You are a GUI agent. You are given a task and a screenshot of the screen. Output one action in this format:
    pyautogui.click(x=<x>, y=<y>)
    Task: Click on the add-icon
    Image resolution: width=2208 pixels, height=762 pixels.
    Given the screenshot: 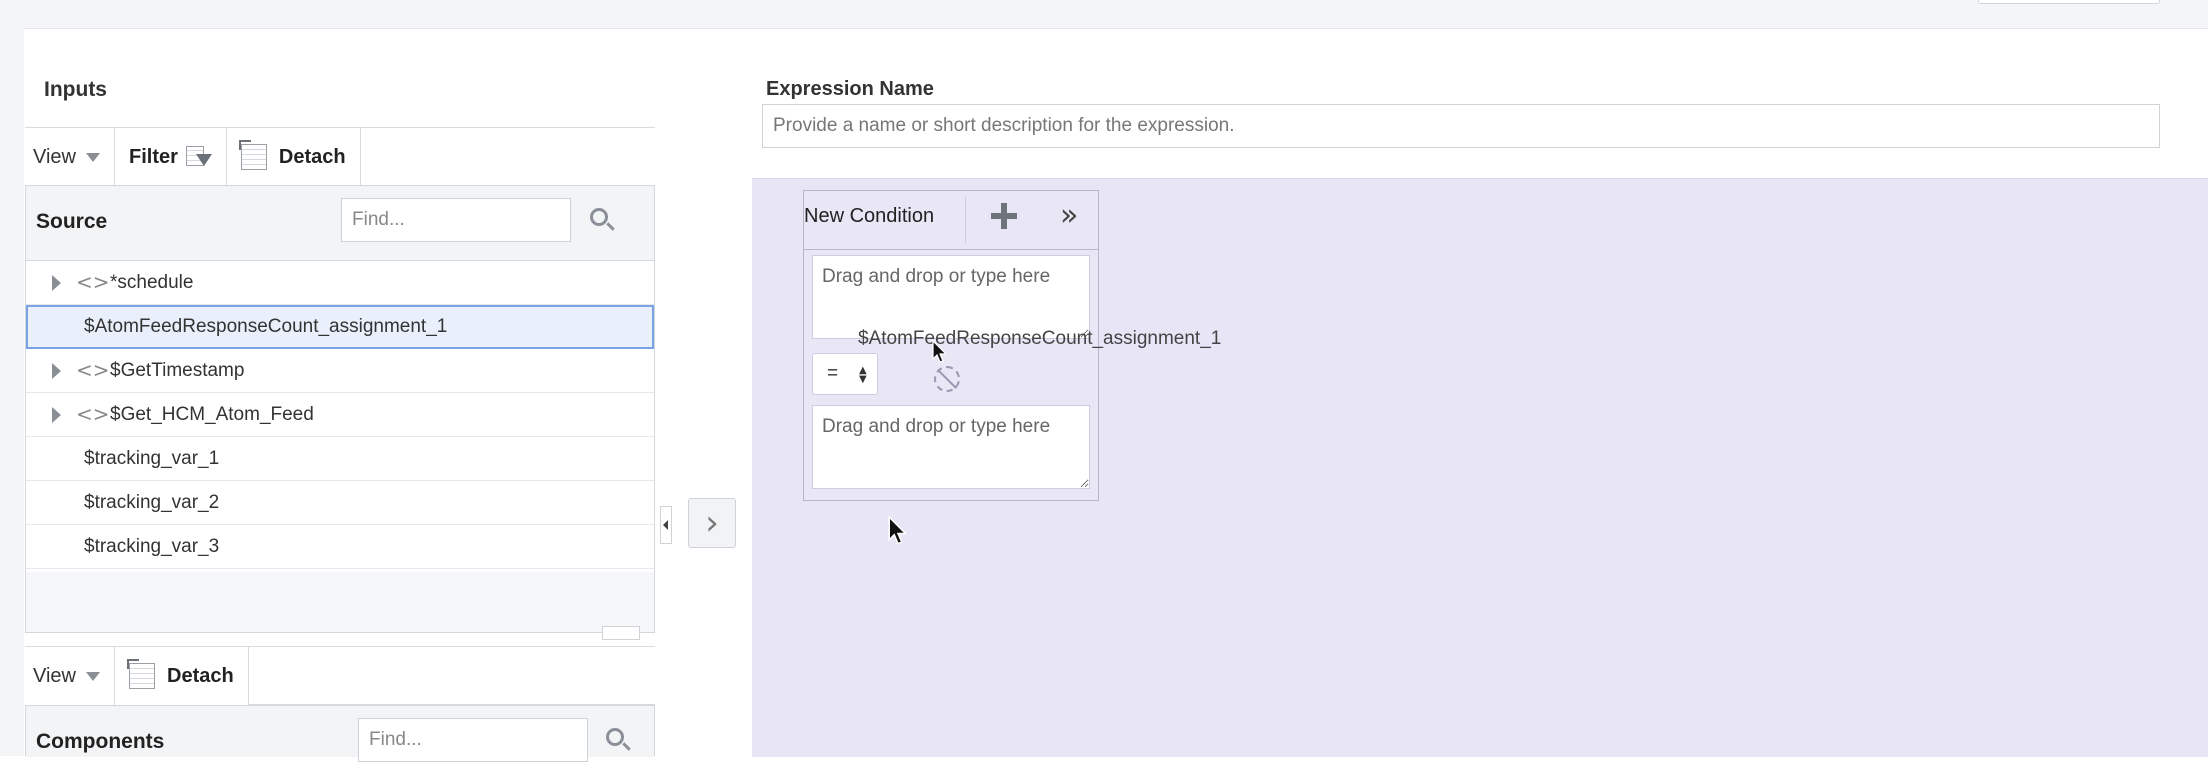 What is the action you would take?
    pyautogui.click(x=1004, y=216)
    